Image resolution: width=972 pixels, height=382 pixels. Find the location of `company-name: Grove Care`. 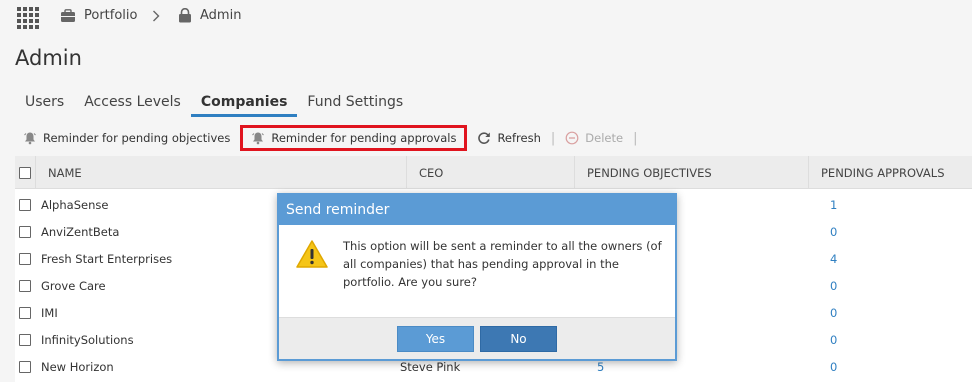

company-name: Grove Care is located at coordinates (73, 285).